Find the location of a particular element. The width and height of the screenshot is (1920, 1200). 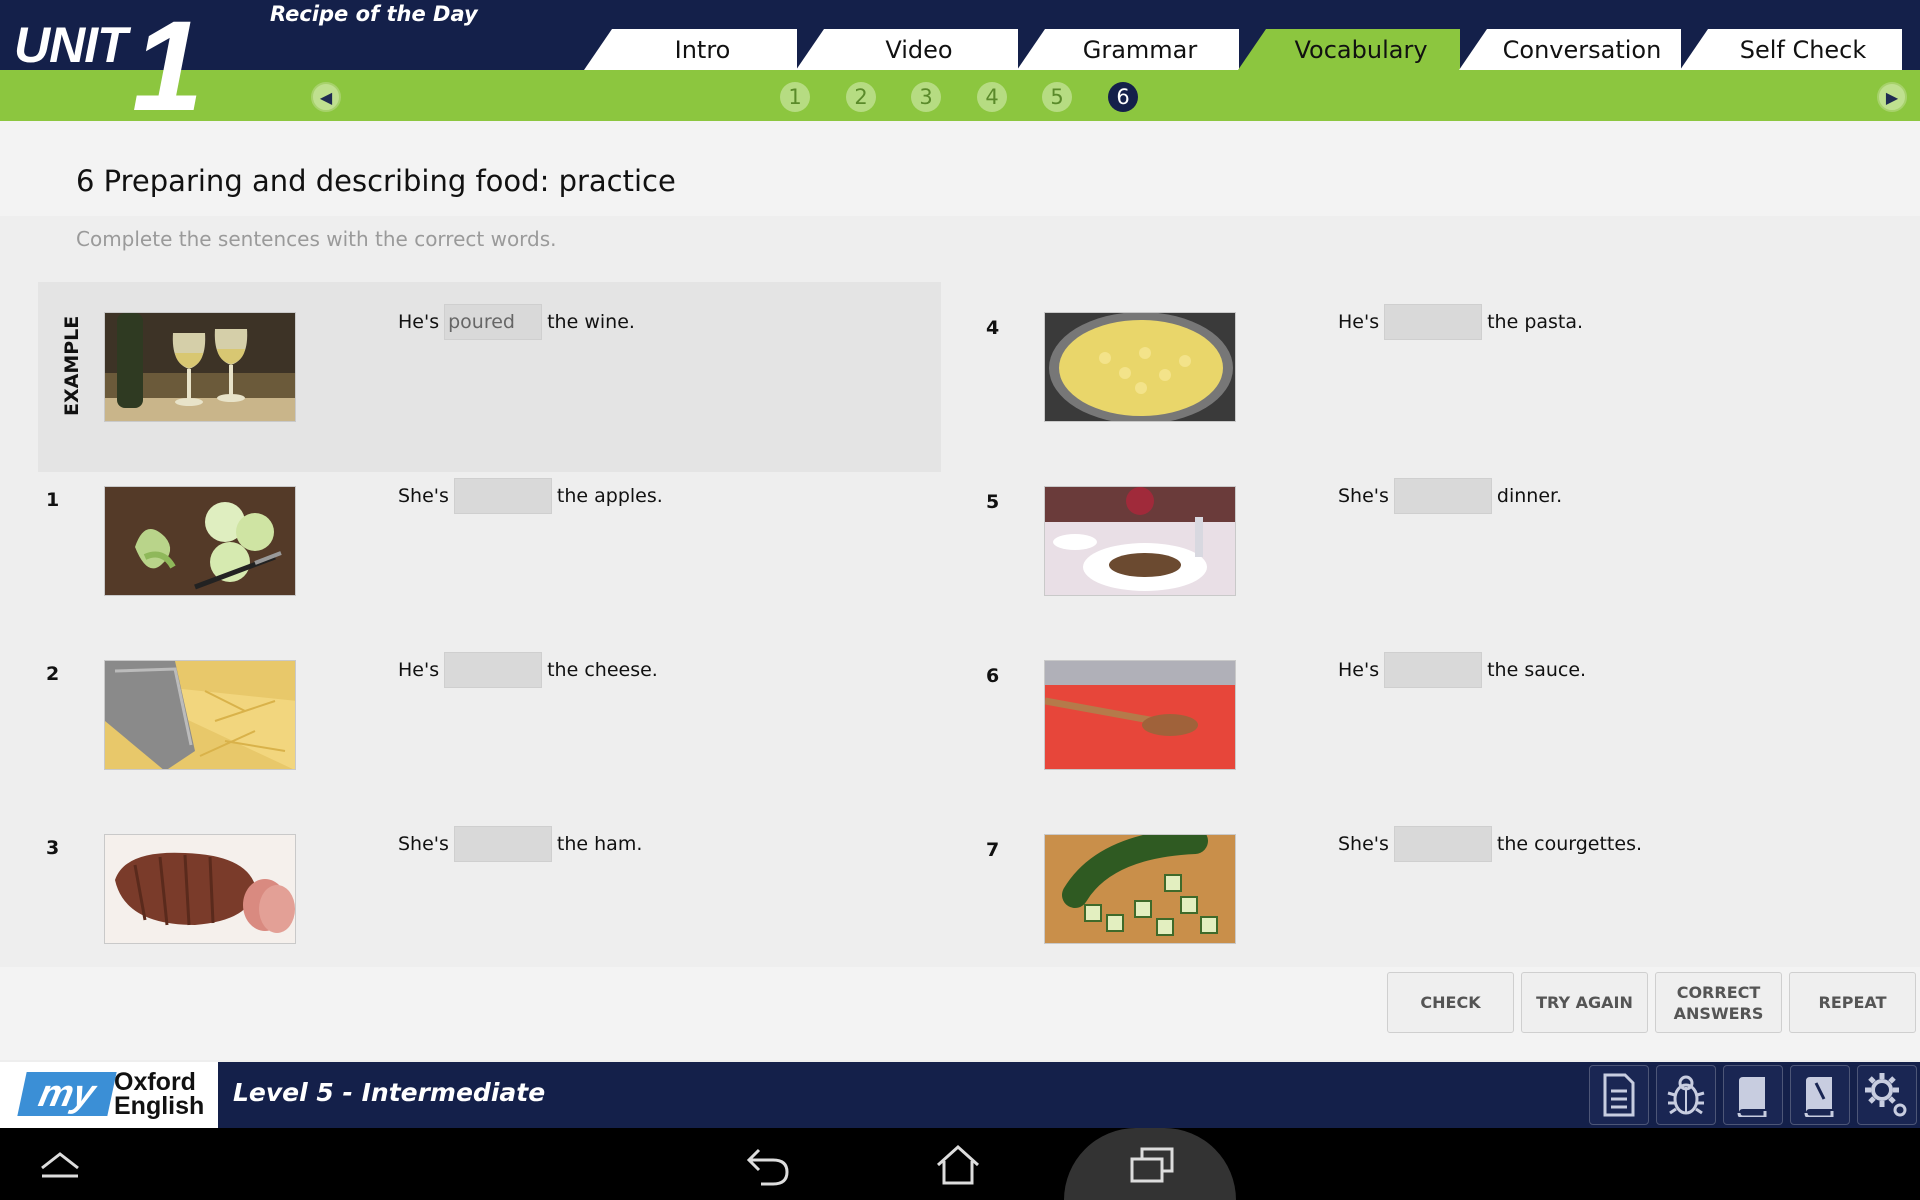

system-menu-button is located at coordinates (60, 1165).